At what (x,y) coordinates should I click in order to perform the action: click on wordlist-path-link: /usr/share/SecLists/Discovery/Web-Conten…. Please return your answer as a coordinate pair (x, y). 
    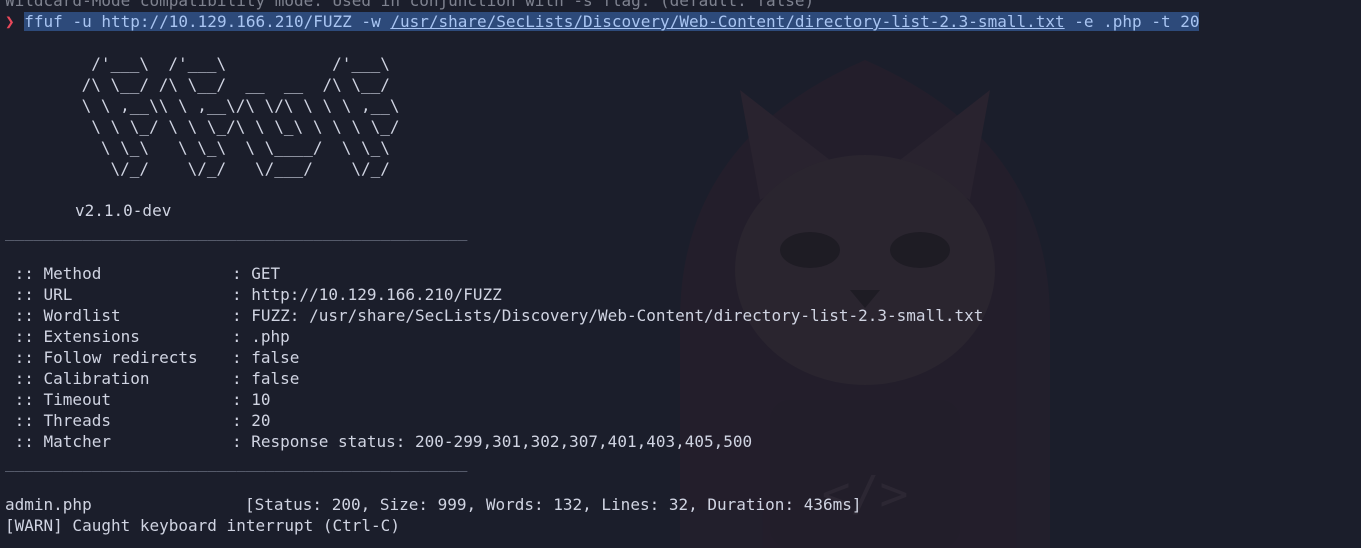
    Looking at the image, I should click on (727, 21).